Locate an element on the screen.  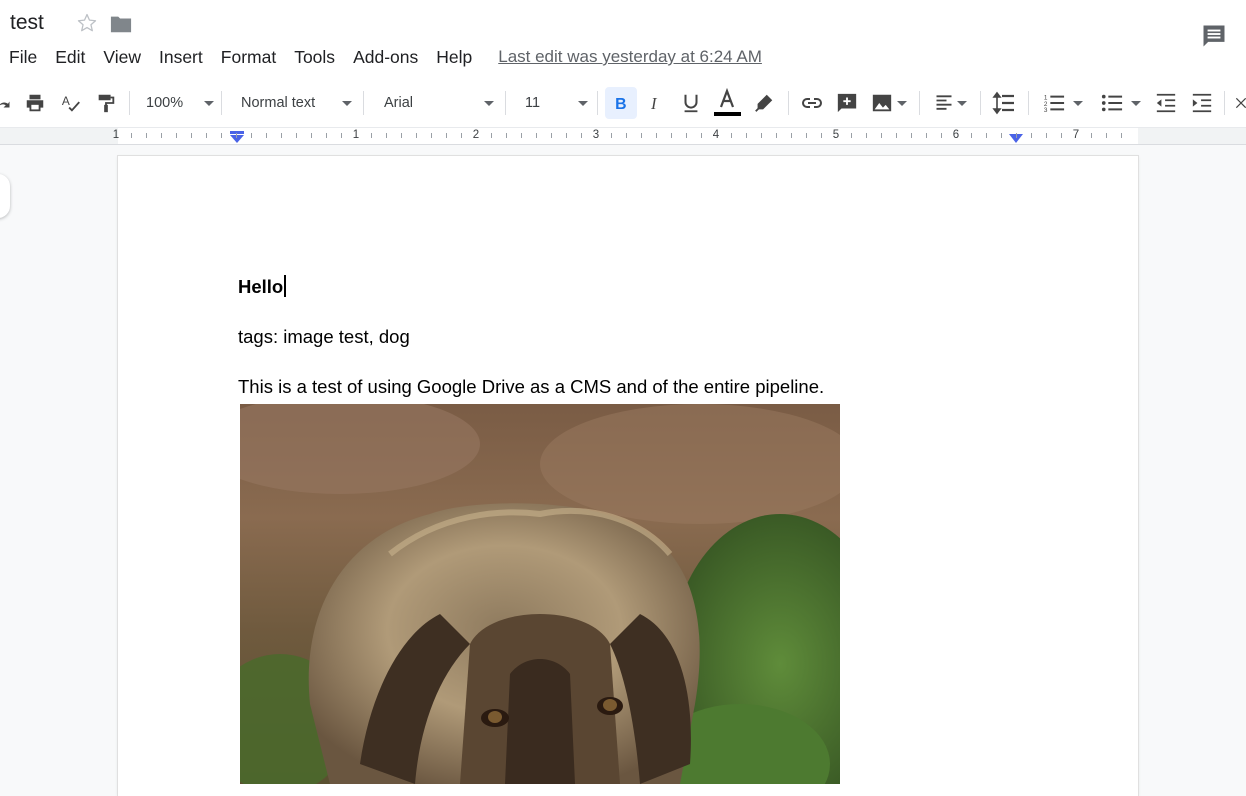
print-icon is located at coordinates (35, 103).